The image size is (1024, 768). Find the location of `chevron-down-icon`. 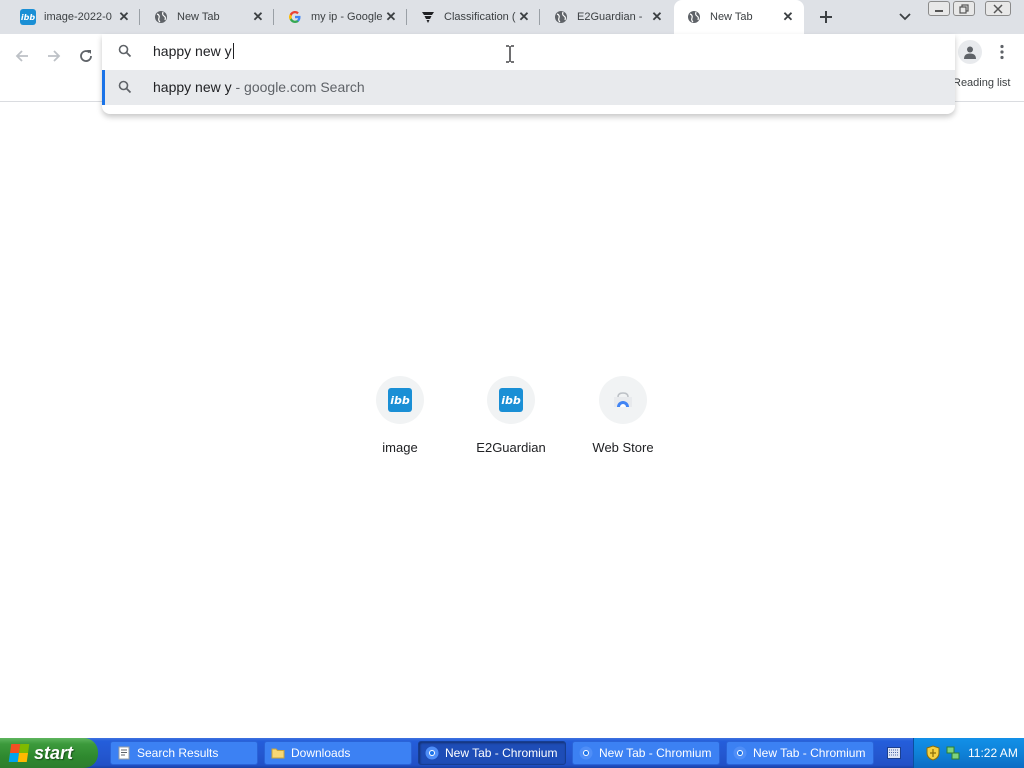

chevron-down-icon is located at coordinates (905, 17).